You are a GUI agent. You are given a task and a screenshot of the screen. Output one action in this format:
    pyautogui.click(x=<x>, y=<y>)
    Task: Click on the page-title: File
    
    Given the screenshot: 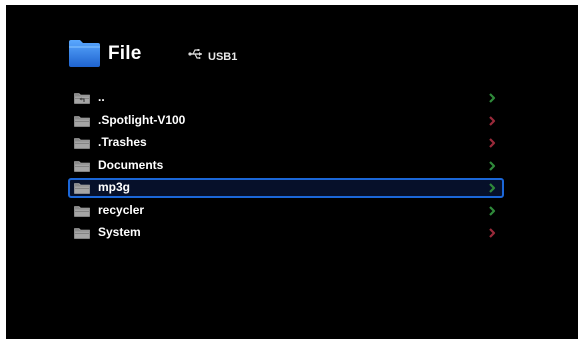 What is the action you would take?
    pyautogui.click(x=125, y=53)
    